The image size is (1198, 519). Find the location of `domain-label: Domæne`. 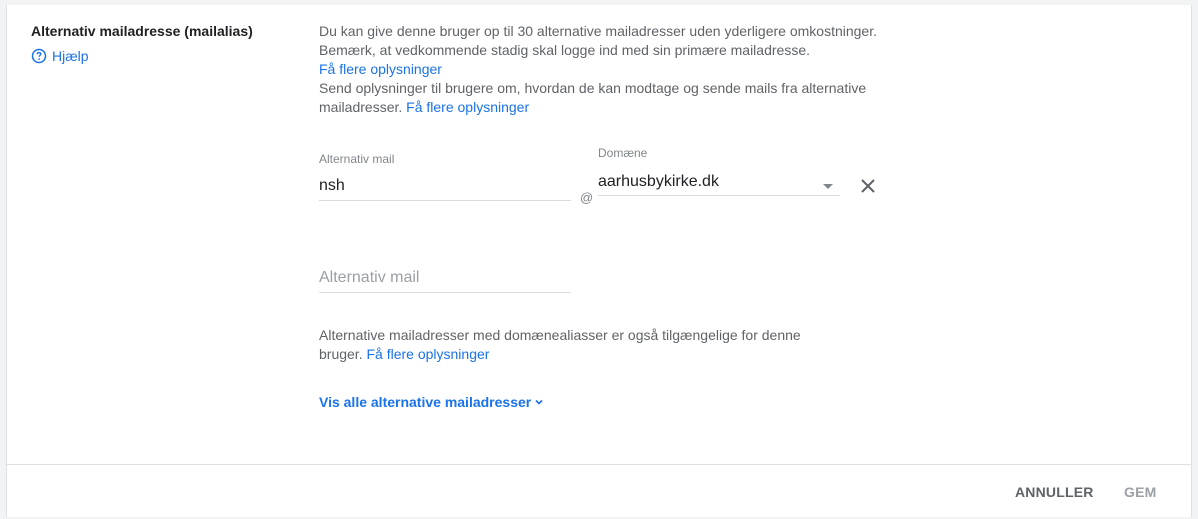

domain-label: Domæne is located at coordinates (623, 153).